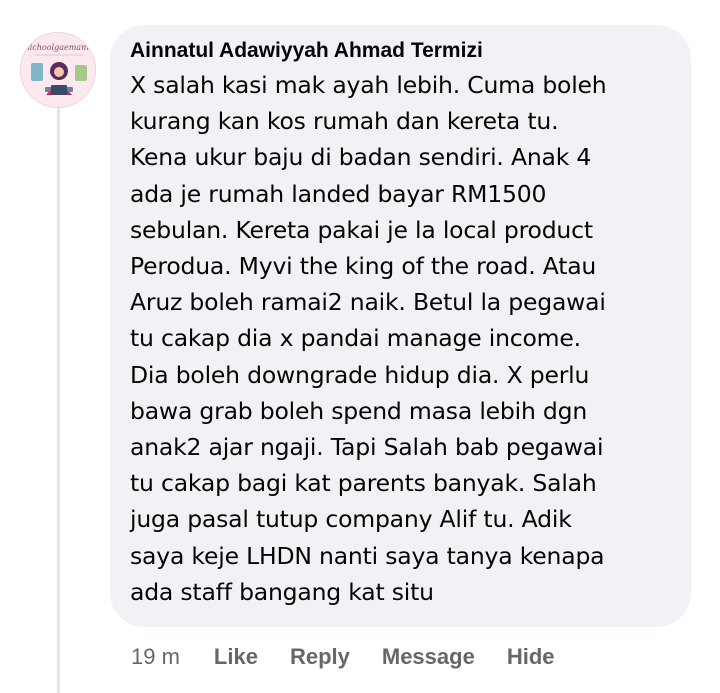 Image resolution: width=720 pixels, height=693 pixels. Describe the element at coordinates (155, 657) in the screenshot. I see `comment-timestamp: 19 m` at that location.